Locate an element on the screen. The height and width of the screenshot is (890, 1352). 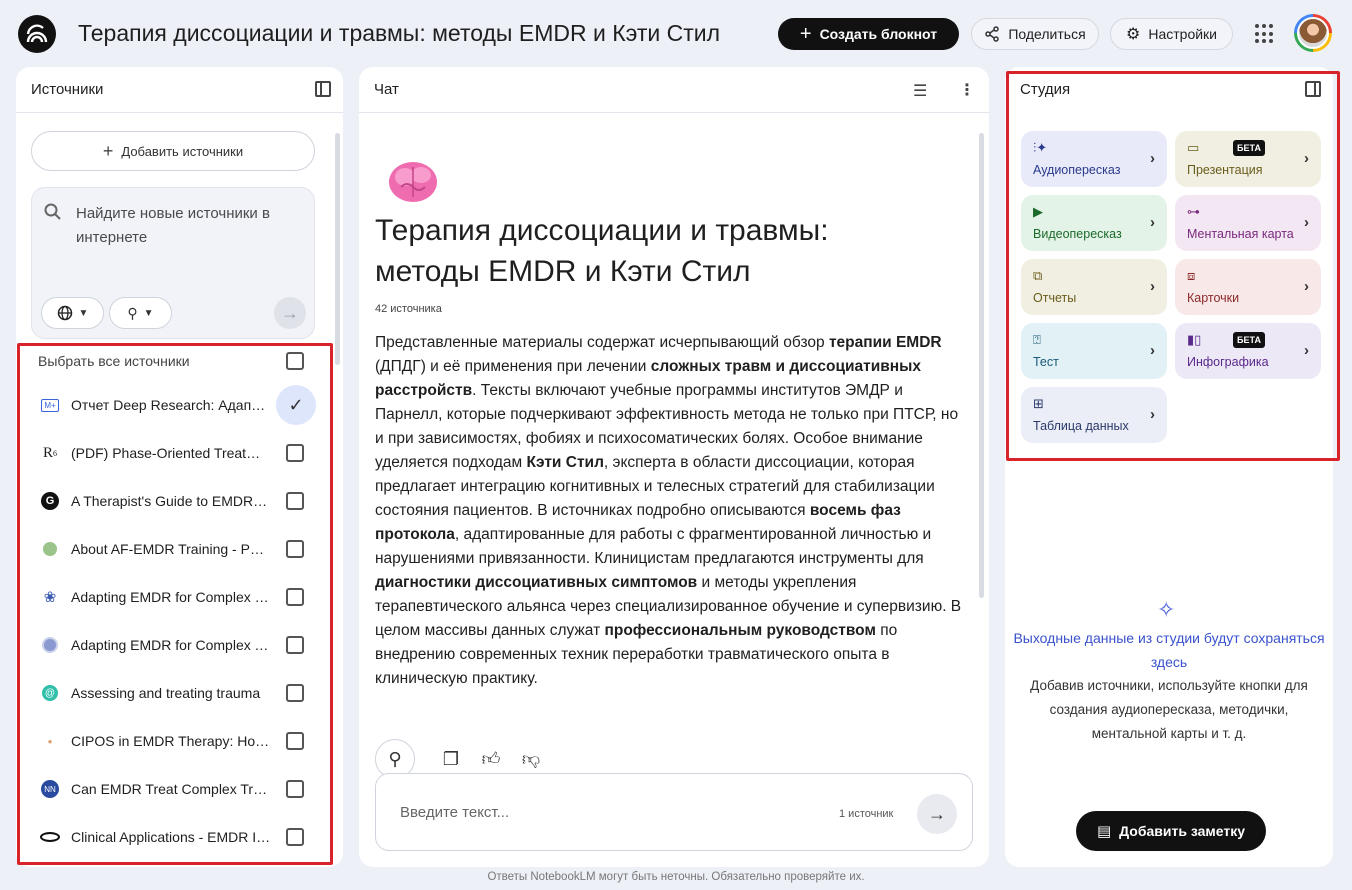
note-icon: ▤ is located at coordinates (1104, 831).